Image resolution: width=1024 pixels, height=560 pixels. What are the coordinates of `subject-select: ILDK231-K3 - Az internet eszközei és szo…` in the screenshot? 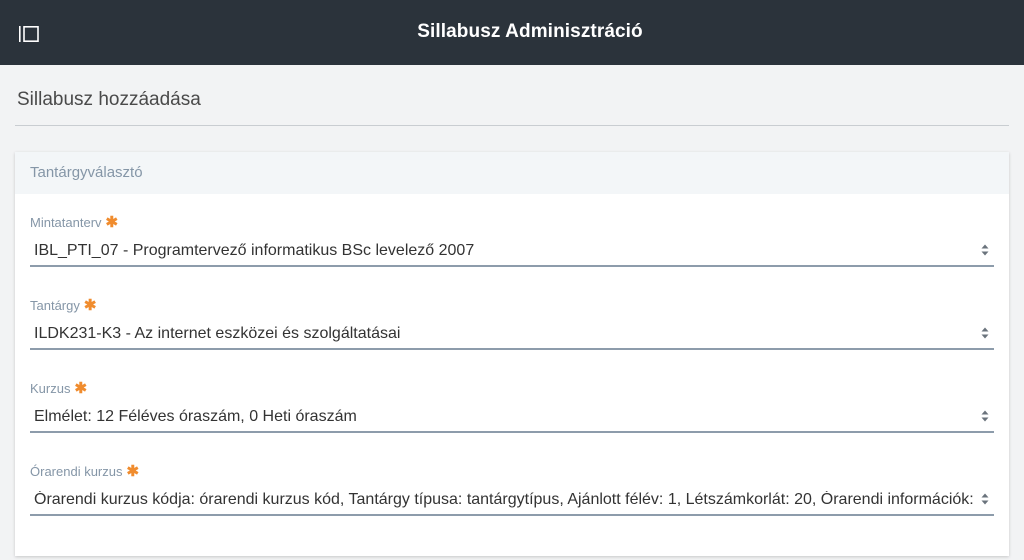 It's located at (512, 332).